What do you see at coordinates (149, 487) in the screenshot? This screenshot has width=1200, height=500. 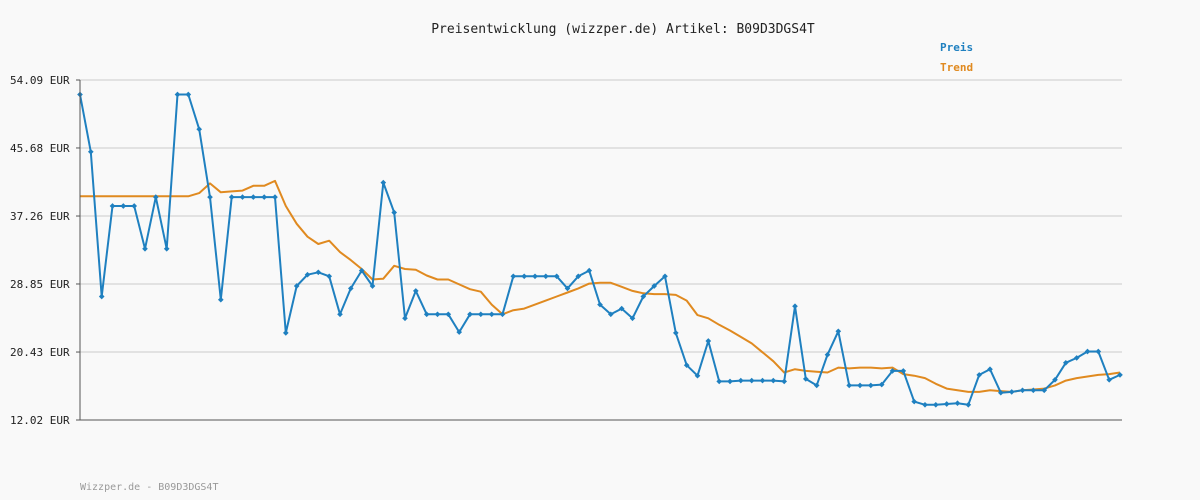 I see `footer-credit: Wizzper.de - B09D3DGS4T` at bounding box center [149, 487].